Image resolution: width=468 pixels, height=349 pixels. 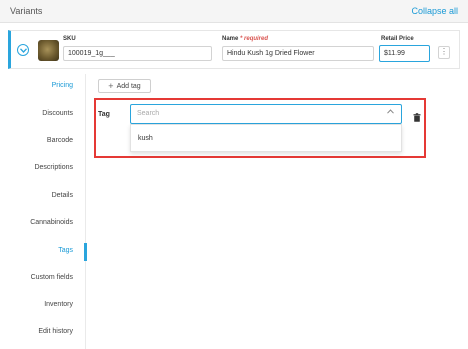 What do you see at coordinates (148, 113) in the screenshot?
I see `search-placeholder: Search` at bounding box center [148, 113].